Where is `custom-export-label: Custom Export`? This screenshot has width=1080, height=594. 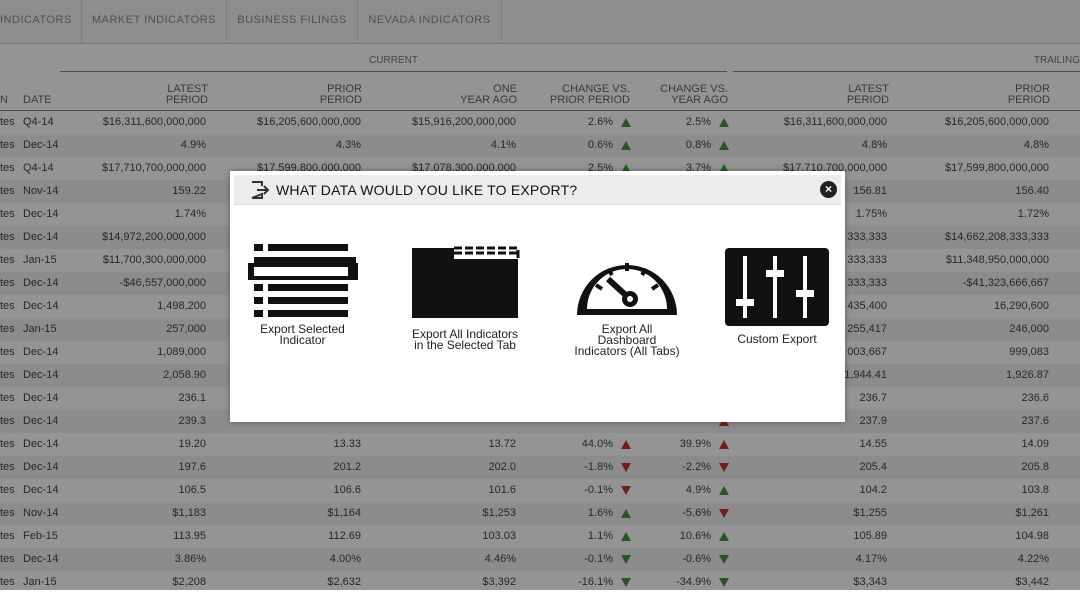 custom-export-label: Custom Export is located at coordinates (777, 339).